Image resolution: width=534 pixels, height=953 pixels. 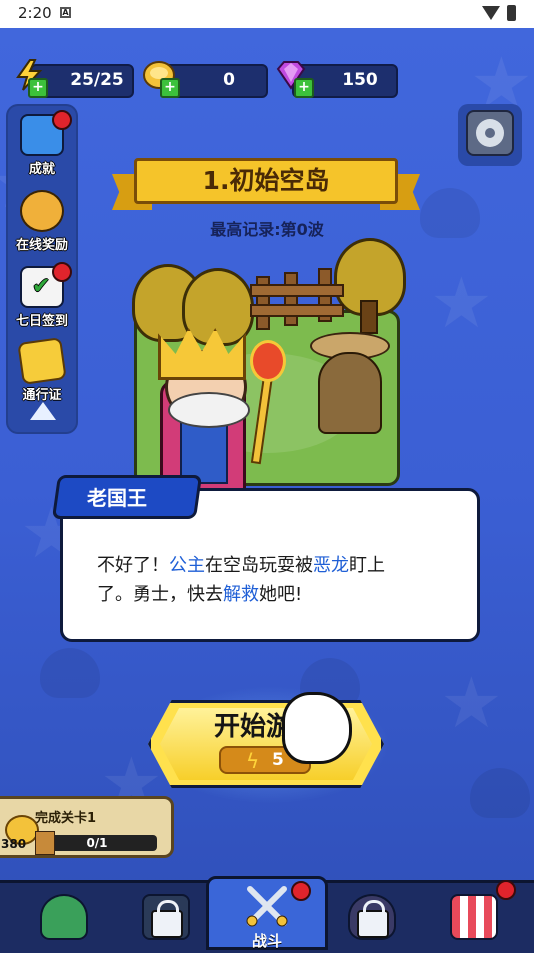 I want to click on sidebar-item-label: 在线奖励, so click(x=41, y=245).